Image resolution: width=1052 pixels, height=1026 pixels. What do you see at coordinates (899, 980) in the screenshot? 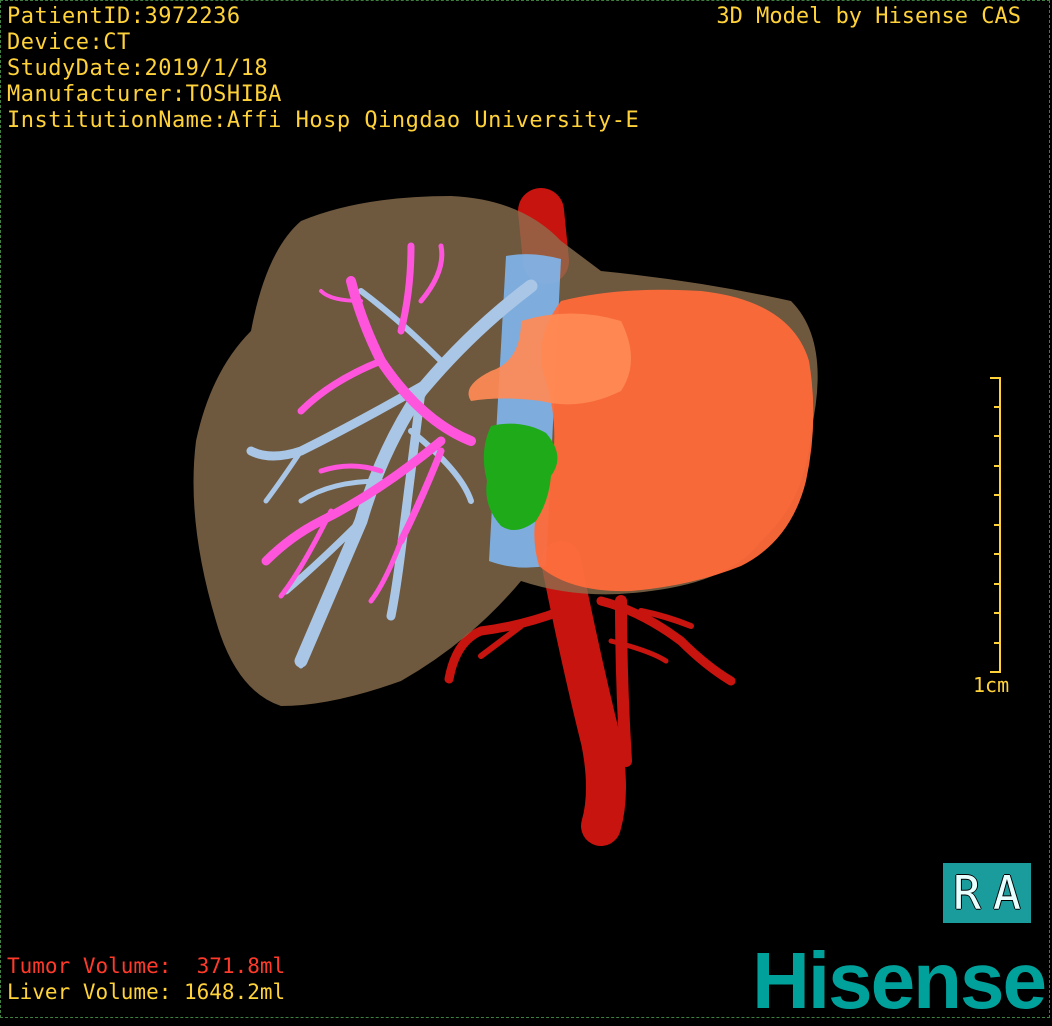
I see `hisense-logo: Hisense` at bounding box center [899, 980].